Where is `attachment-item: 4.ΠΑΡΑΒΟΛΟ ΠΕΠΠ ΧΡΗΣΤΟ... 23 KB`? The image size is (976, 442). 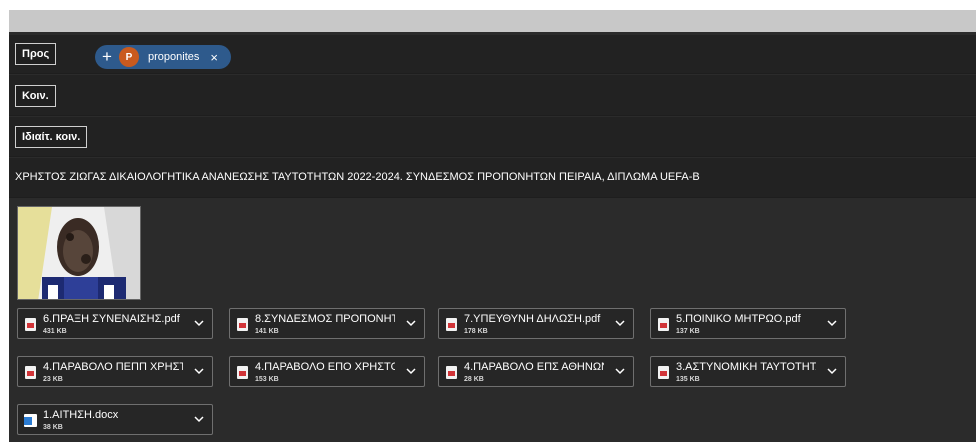
attachment-item: 4.ΠΑΡΑΒΟΛΟ ΠΕΠΠ ΧΡΗΣΤΟ... 23 KB is located at coordinates (115, 371).